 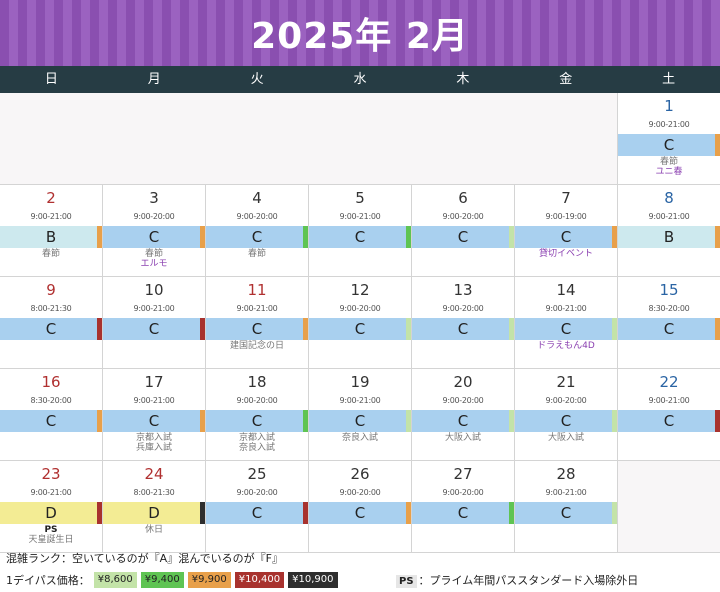 What do you see at coordinates (669, 290) in the screenshot?
I see `day-number: 15` at bounding box center [669, 290].